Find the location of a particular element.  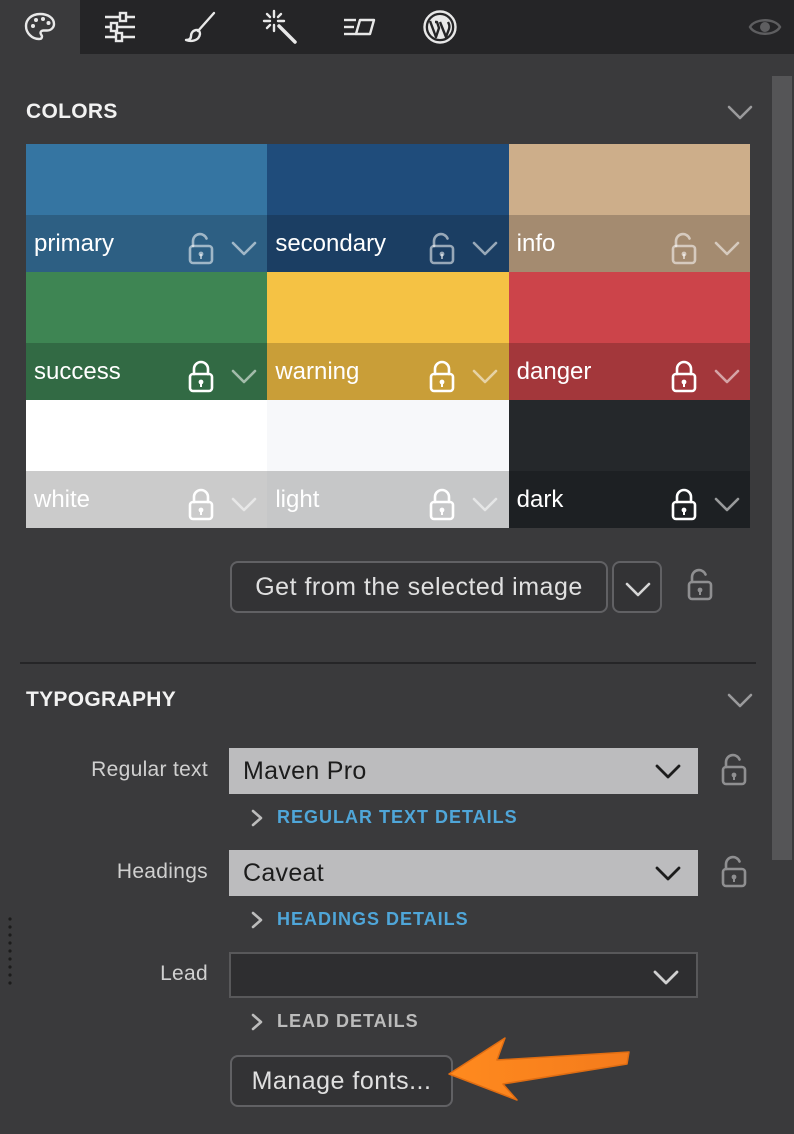

eye-icon is located at coordinates (765, 27).